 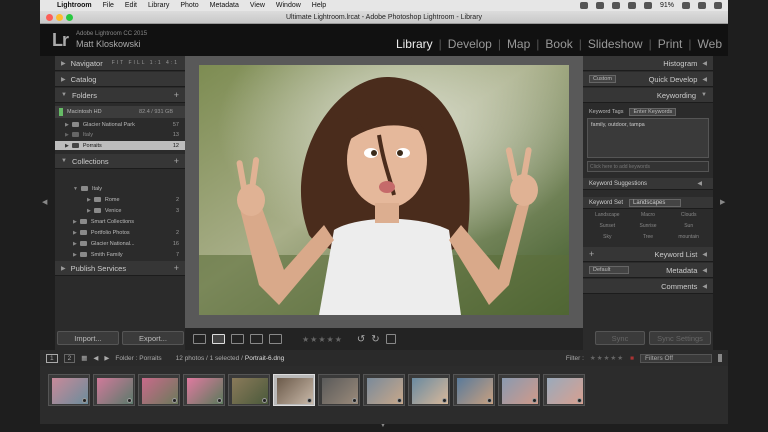 I want to click on module-library: Library, so click(x=414, y=44).